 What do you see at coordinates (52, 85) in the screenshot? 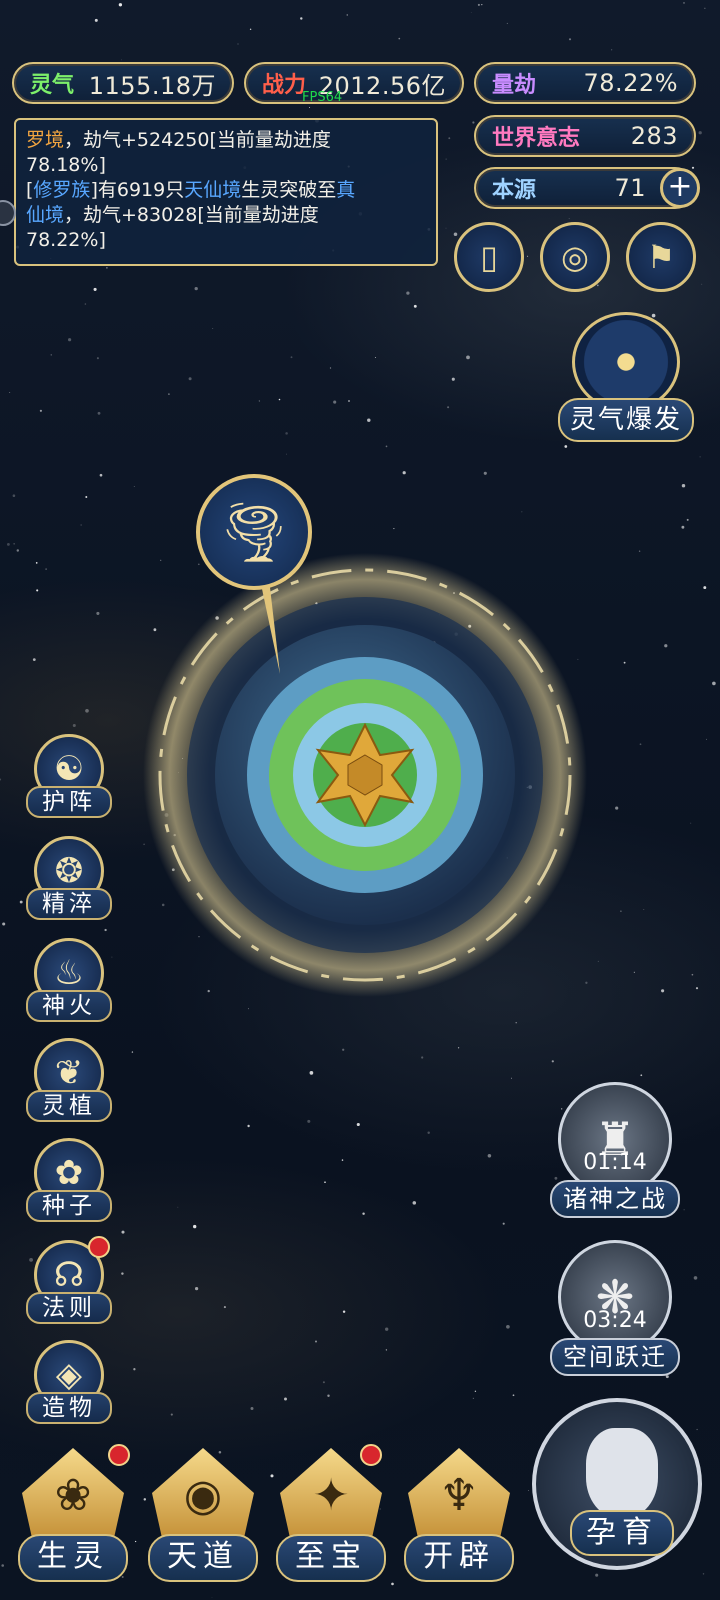
I see `lingqi-label: 灵气` at bounding box center [52, 85].